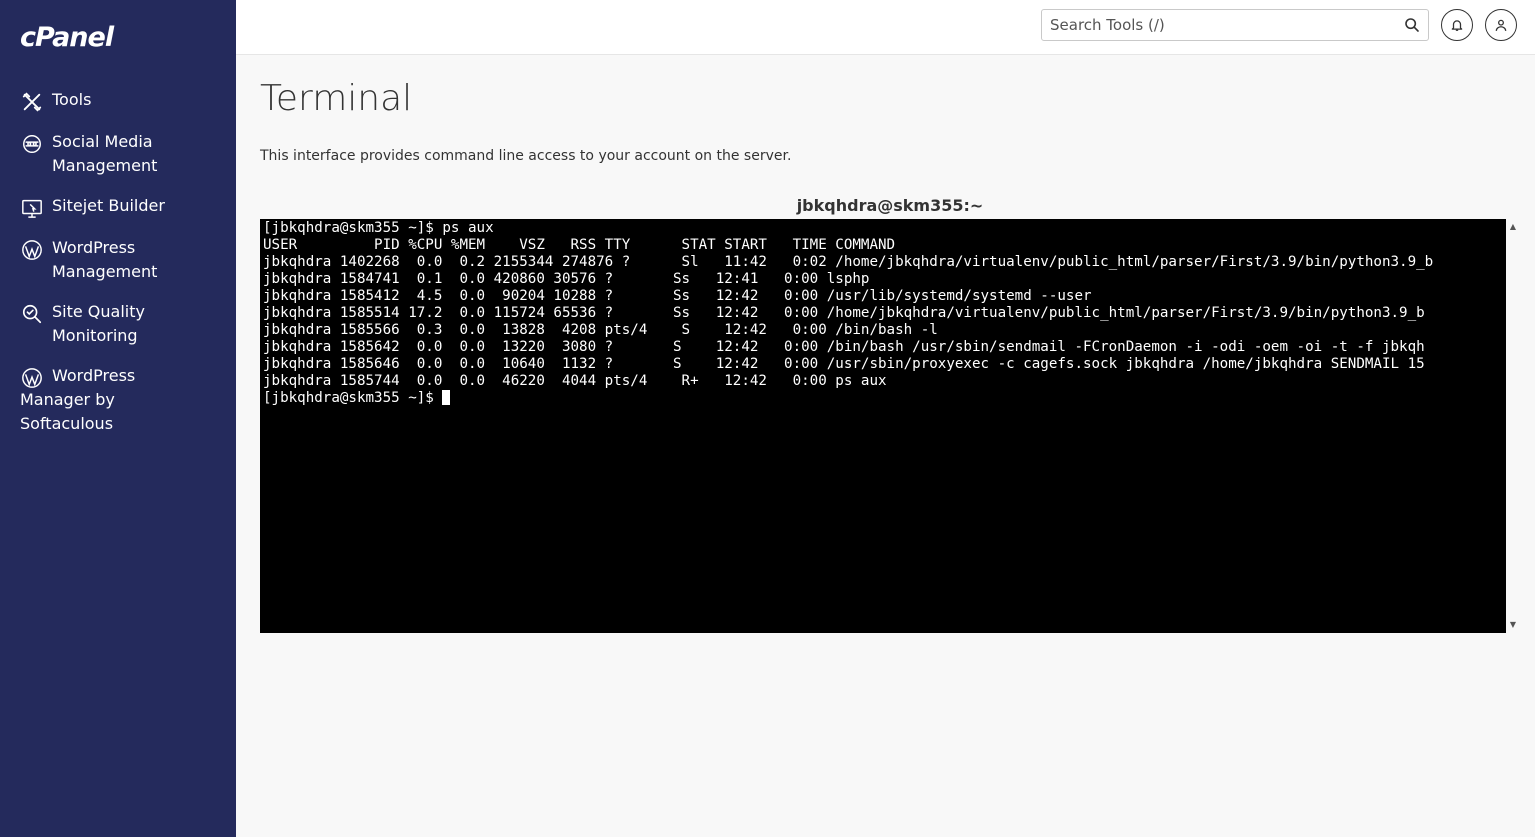 The image size is (1535, 837). I want to click on terminal-prompt-line: [jbkqhdra@skm355 ~]$, so click(883, 398).